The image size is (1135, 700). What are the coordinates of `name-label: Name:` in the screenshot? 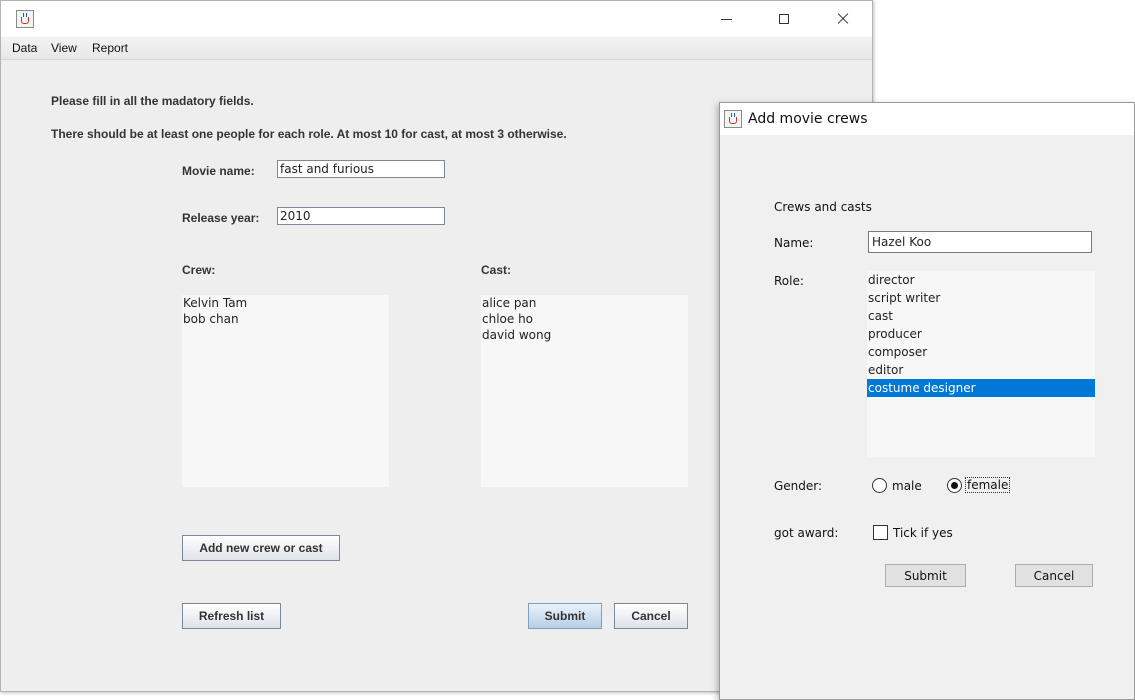 It's located at (794, 243).